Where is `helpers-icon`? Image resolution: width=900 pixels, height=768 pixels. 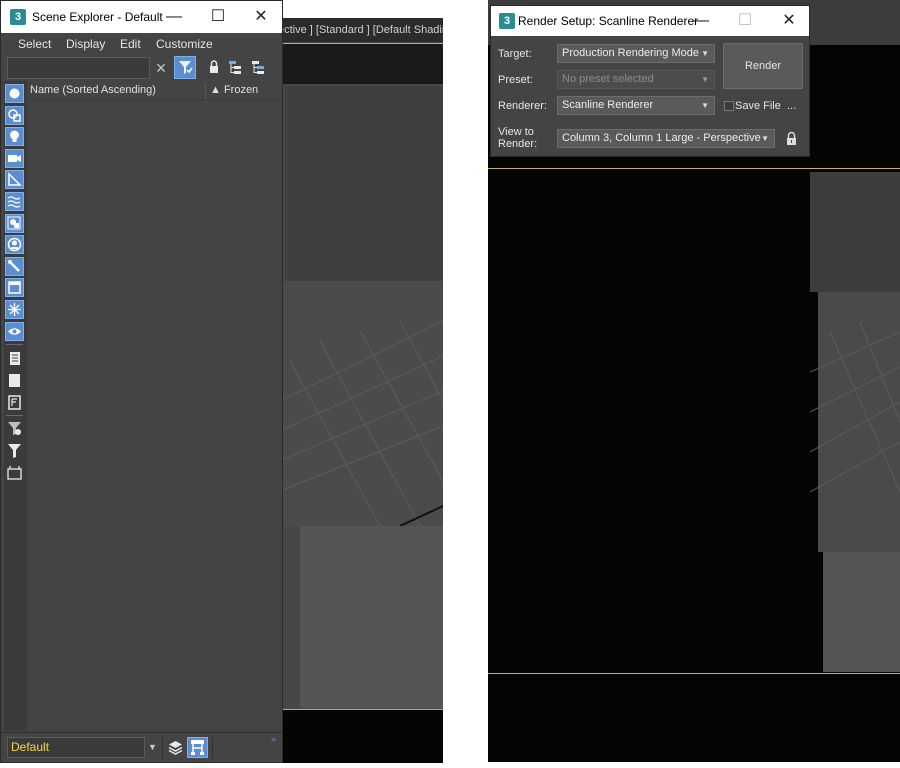 helpers-icon is located at coordinates (15, 179).